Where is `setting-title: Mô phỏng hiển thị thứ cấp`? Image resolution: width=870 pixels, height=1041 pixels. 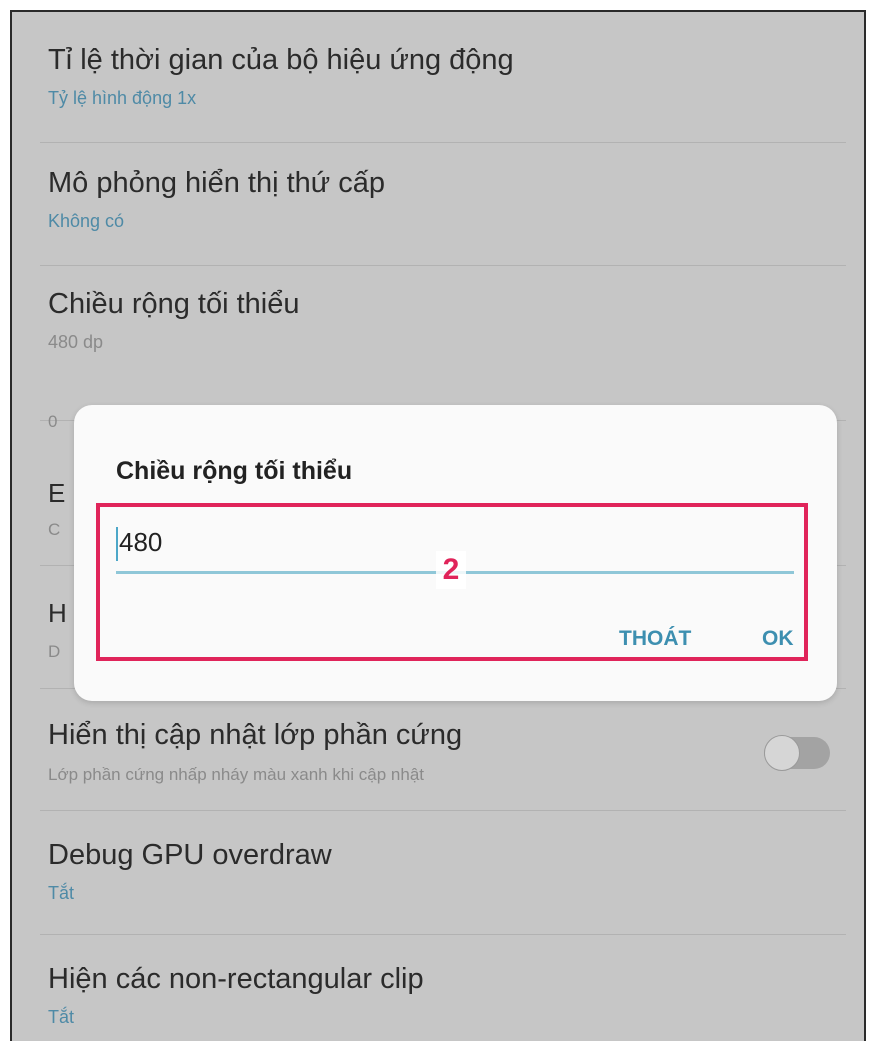
setting-title: Mô phỏng hiển thị thứ cấp is located at coordinates (217, 183).